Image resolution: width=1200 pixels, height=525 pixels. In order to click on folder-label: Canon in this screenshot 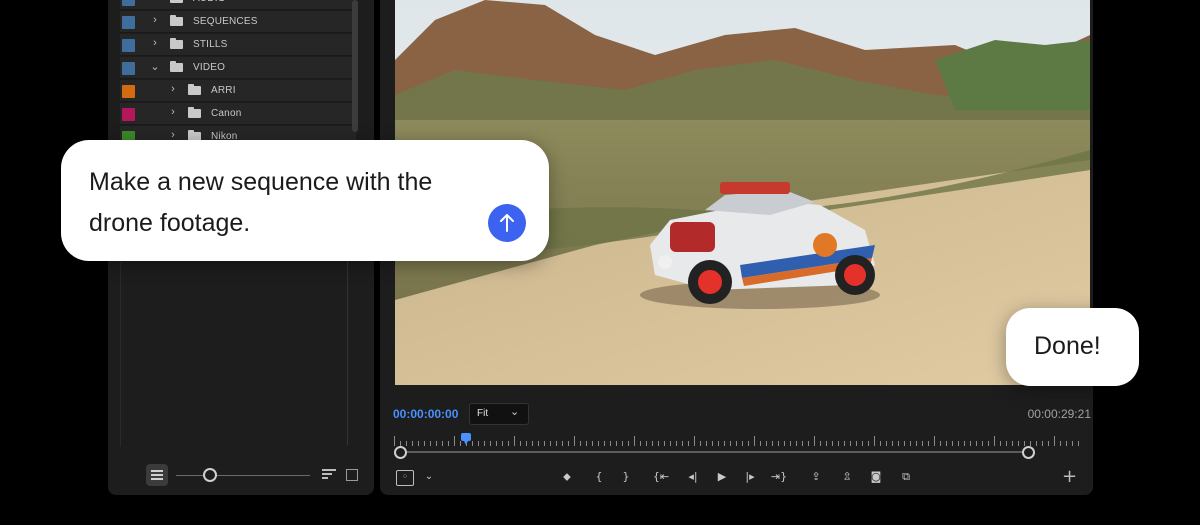, I will do `click(226, 113)`.